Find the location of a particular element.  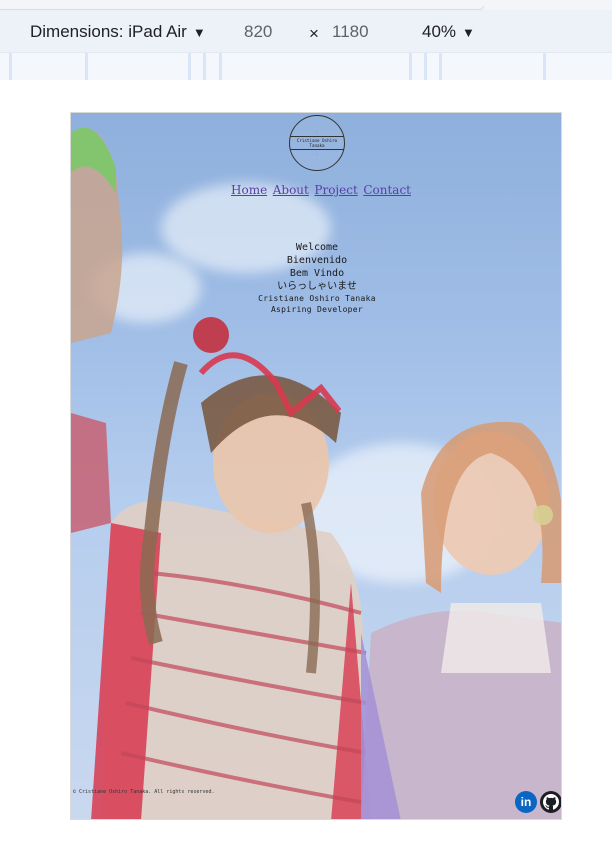

welcome-line-pt: Bem Vindo is located at coordinates (317, 273).